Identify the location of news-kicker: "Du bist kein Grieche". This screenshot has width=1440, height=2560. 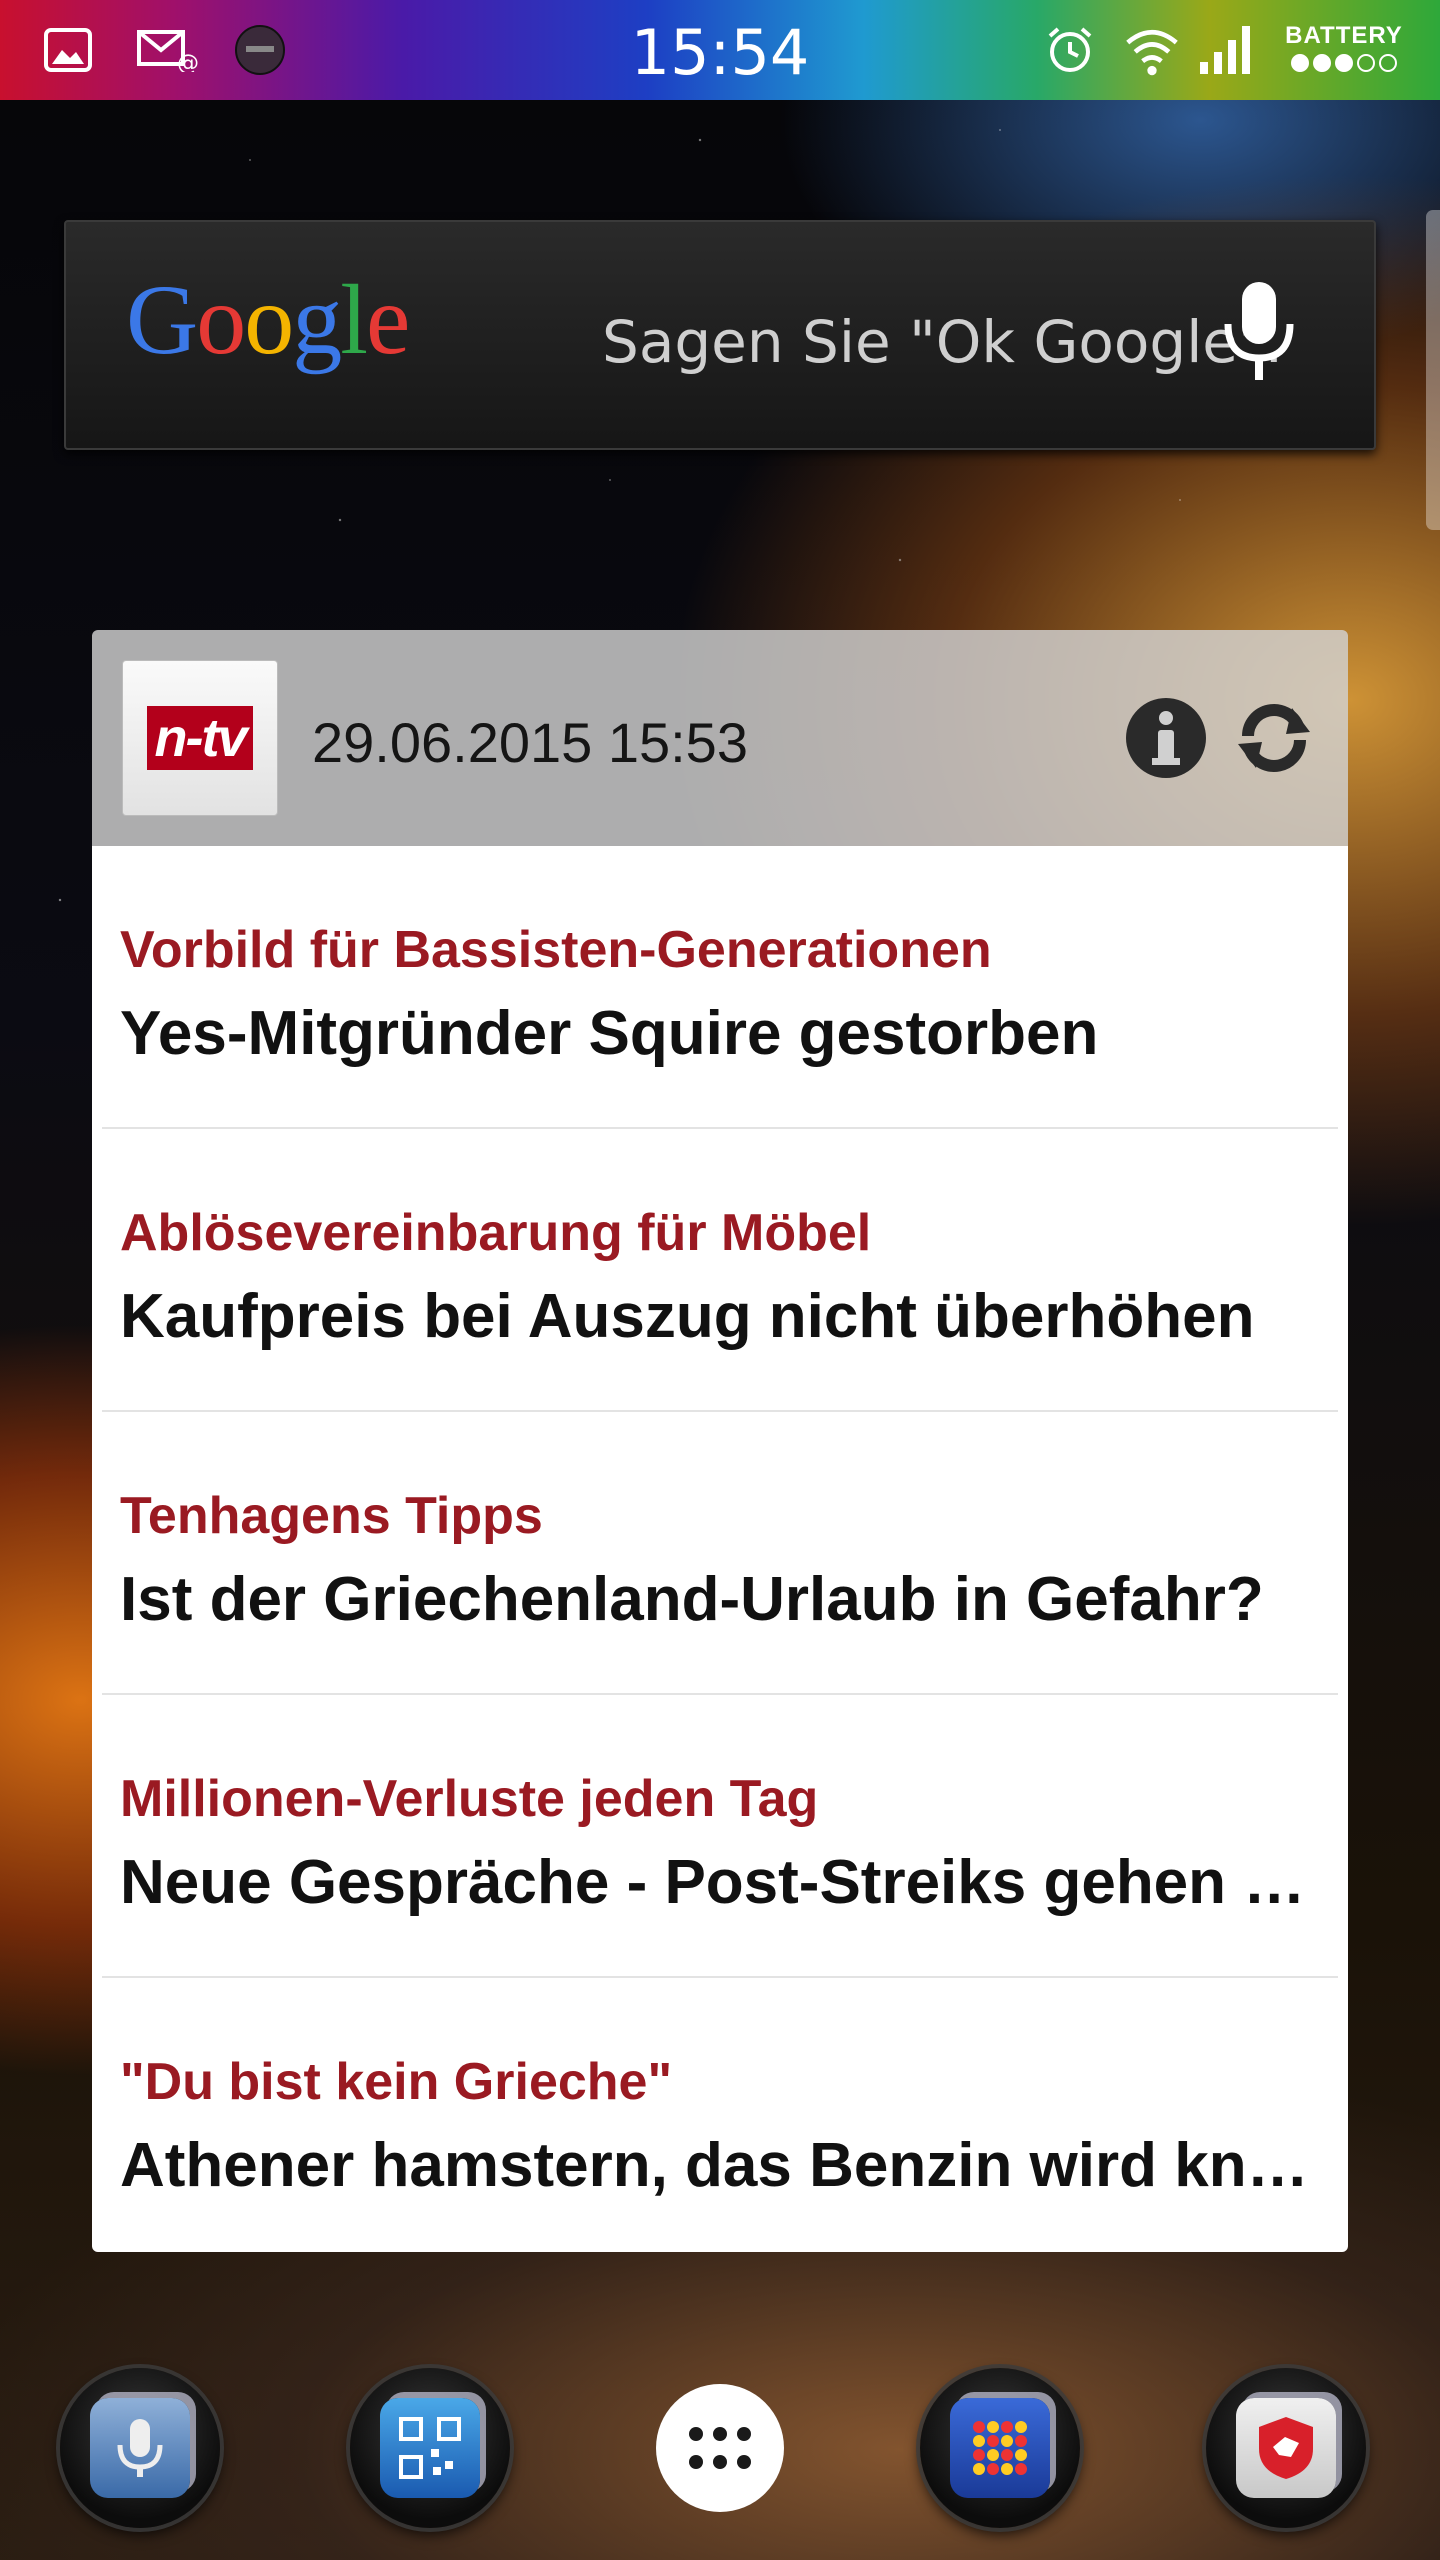
(396, 2082).